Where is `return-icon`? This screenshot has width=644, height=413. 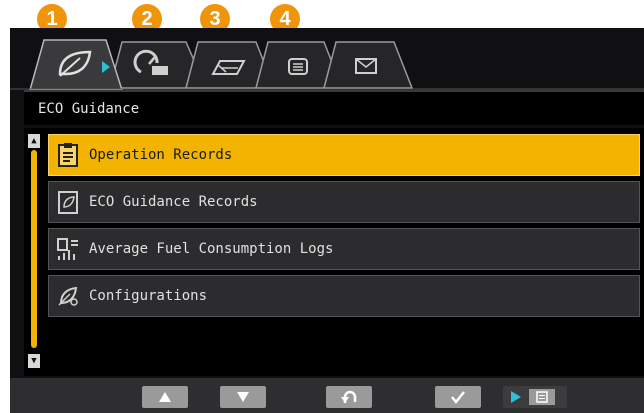
return-icon is located at coordinates (349, 396).